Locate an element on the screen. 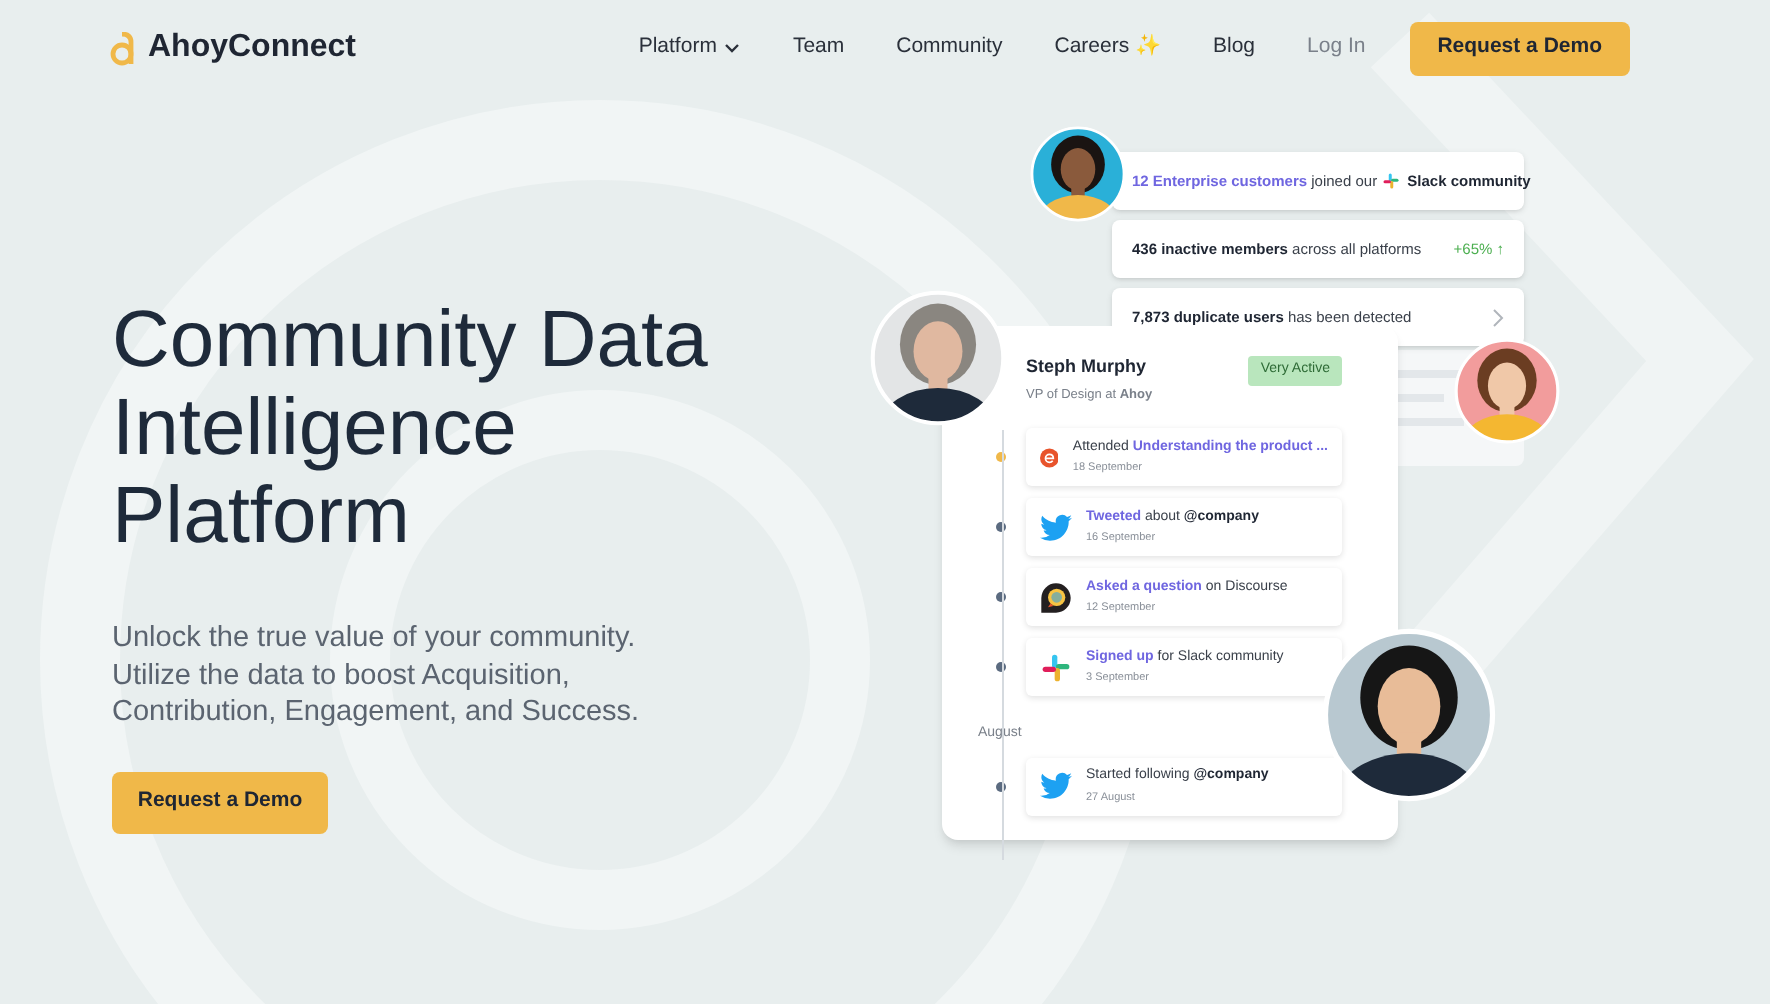  nav-link: Careers ✨ is located at coordinates (1107, 48).